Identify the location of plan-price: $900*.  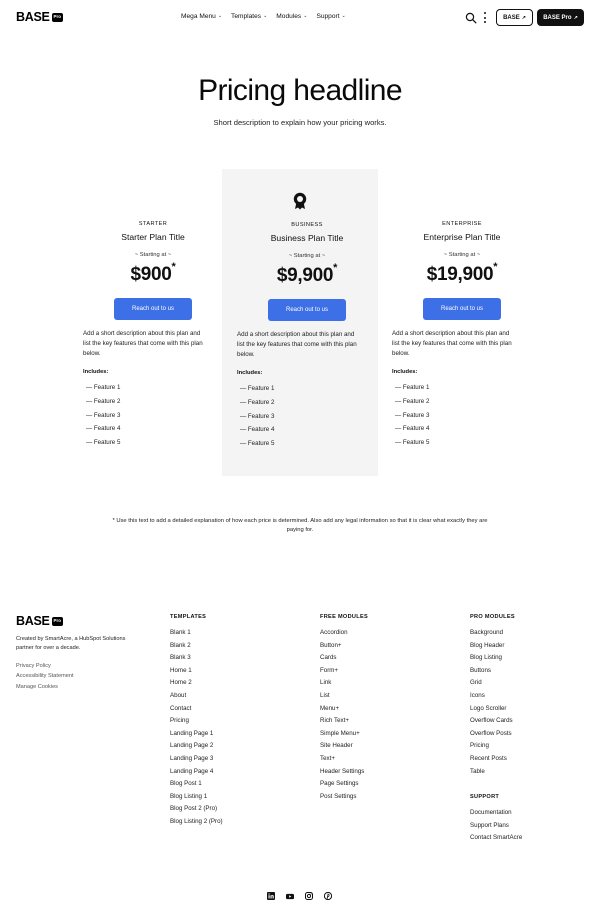
(153, 273).